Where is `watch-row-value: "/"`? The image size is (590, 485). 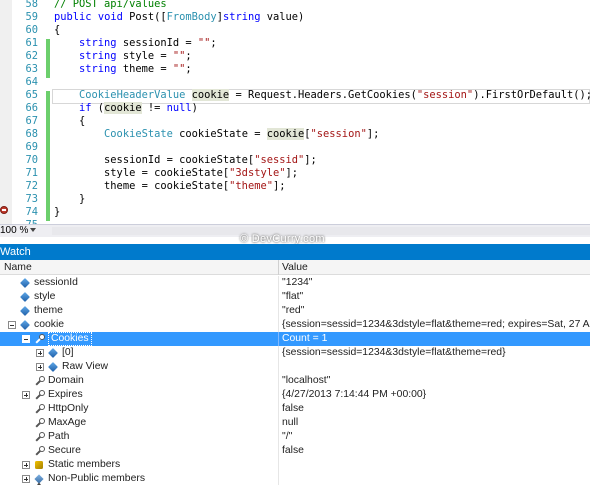
watch-row-value: "/" is located at coordinates (436, 437).